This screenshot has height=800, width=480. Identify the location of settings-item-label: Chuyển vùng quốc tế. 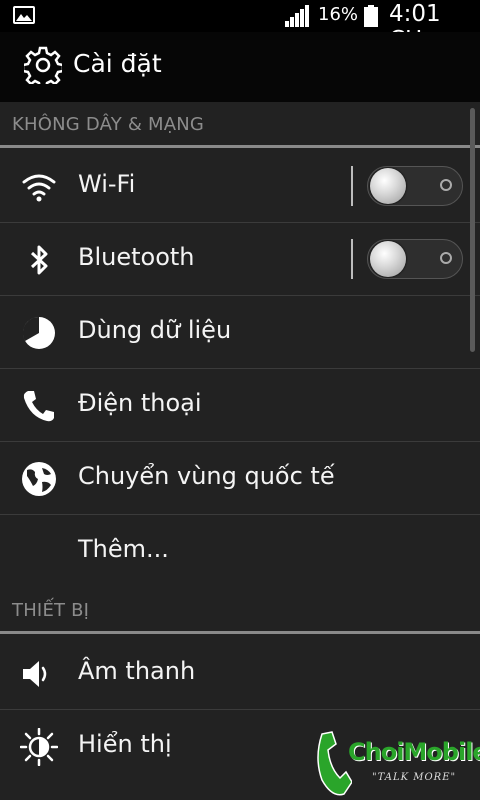
(206, 476).